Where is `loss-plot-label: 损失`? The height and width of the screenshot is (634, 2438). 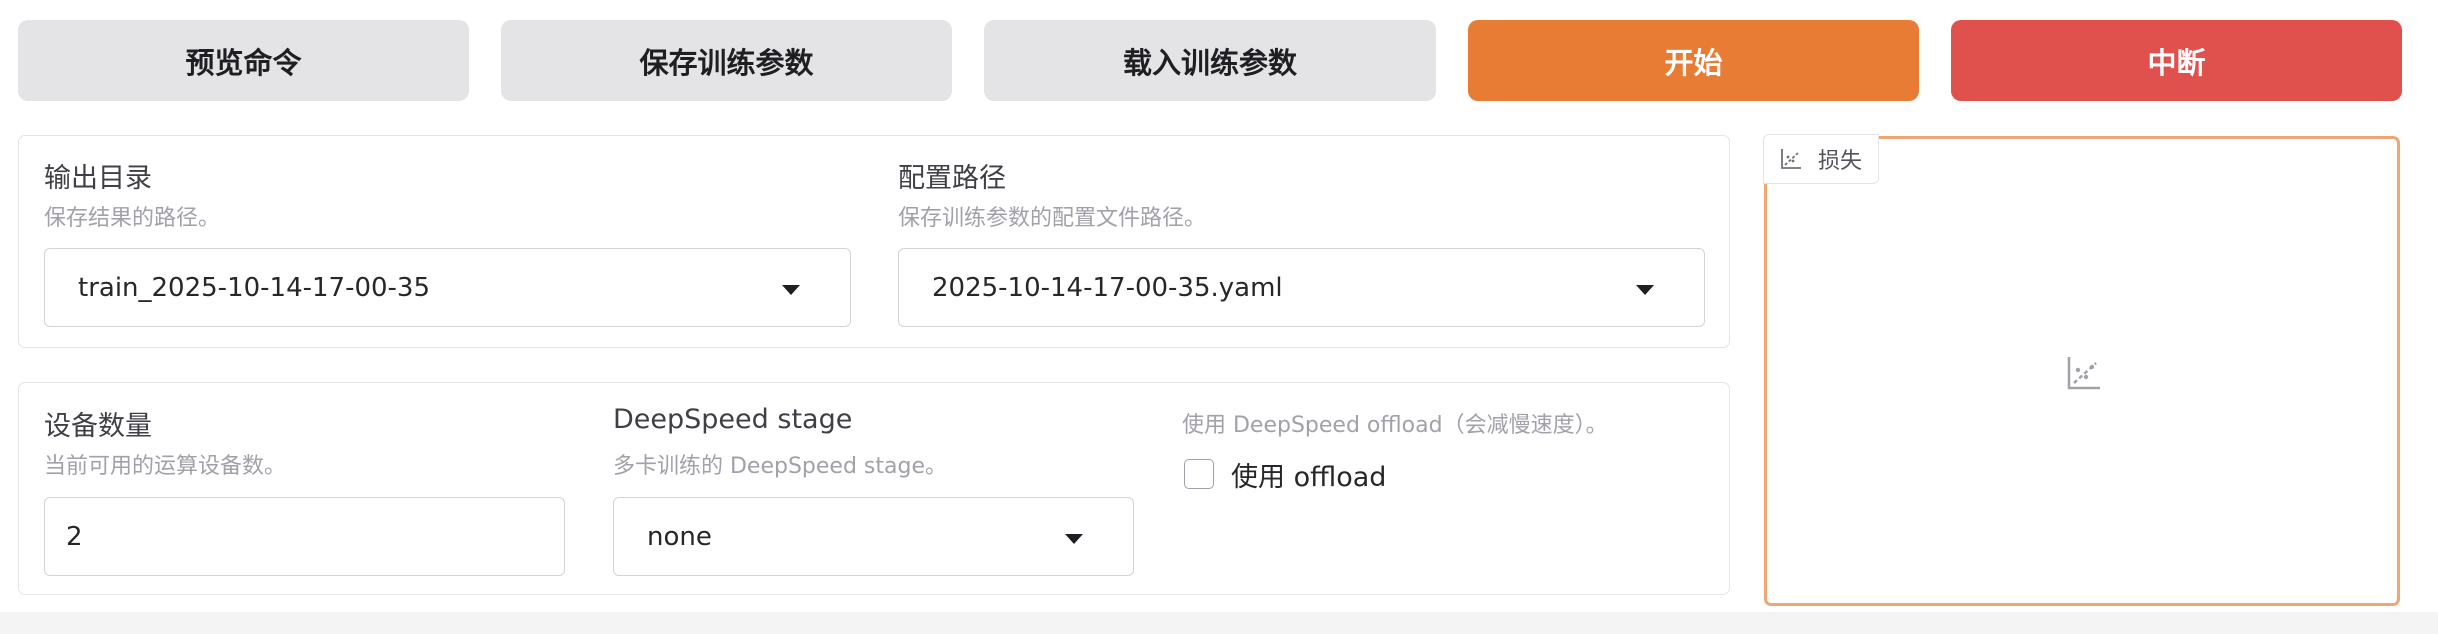 loss-plot-label: 损失 is located at coordinates (1840, 161).